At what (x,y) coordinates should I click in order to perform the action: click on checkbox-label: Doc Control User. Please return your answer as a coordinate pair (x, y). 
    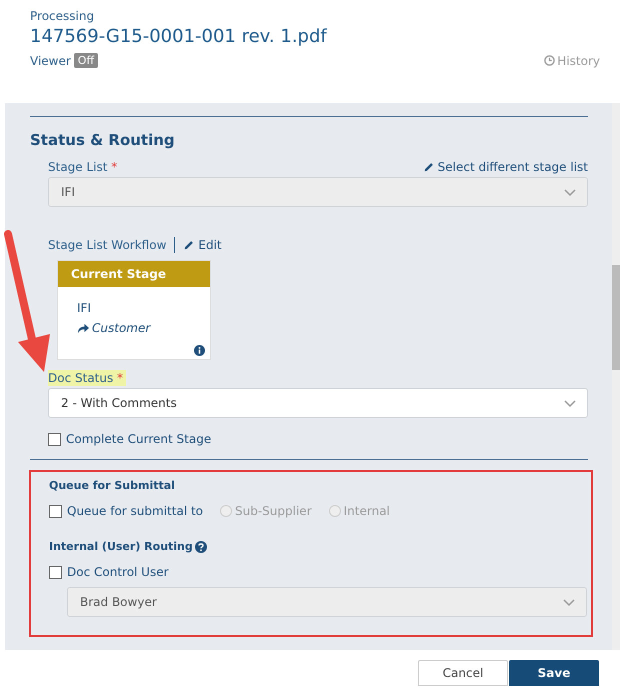
    Looking at the image, I should click on (118, 572).